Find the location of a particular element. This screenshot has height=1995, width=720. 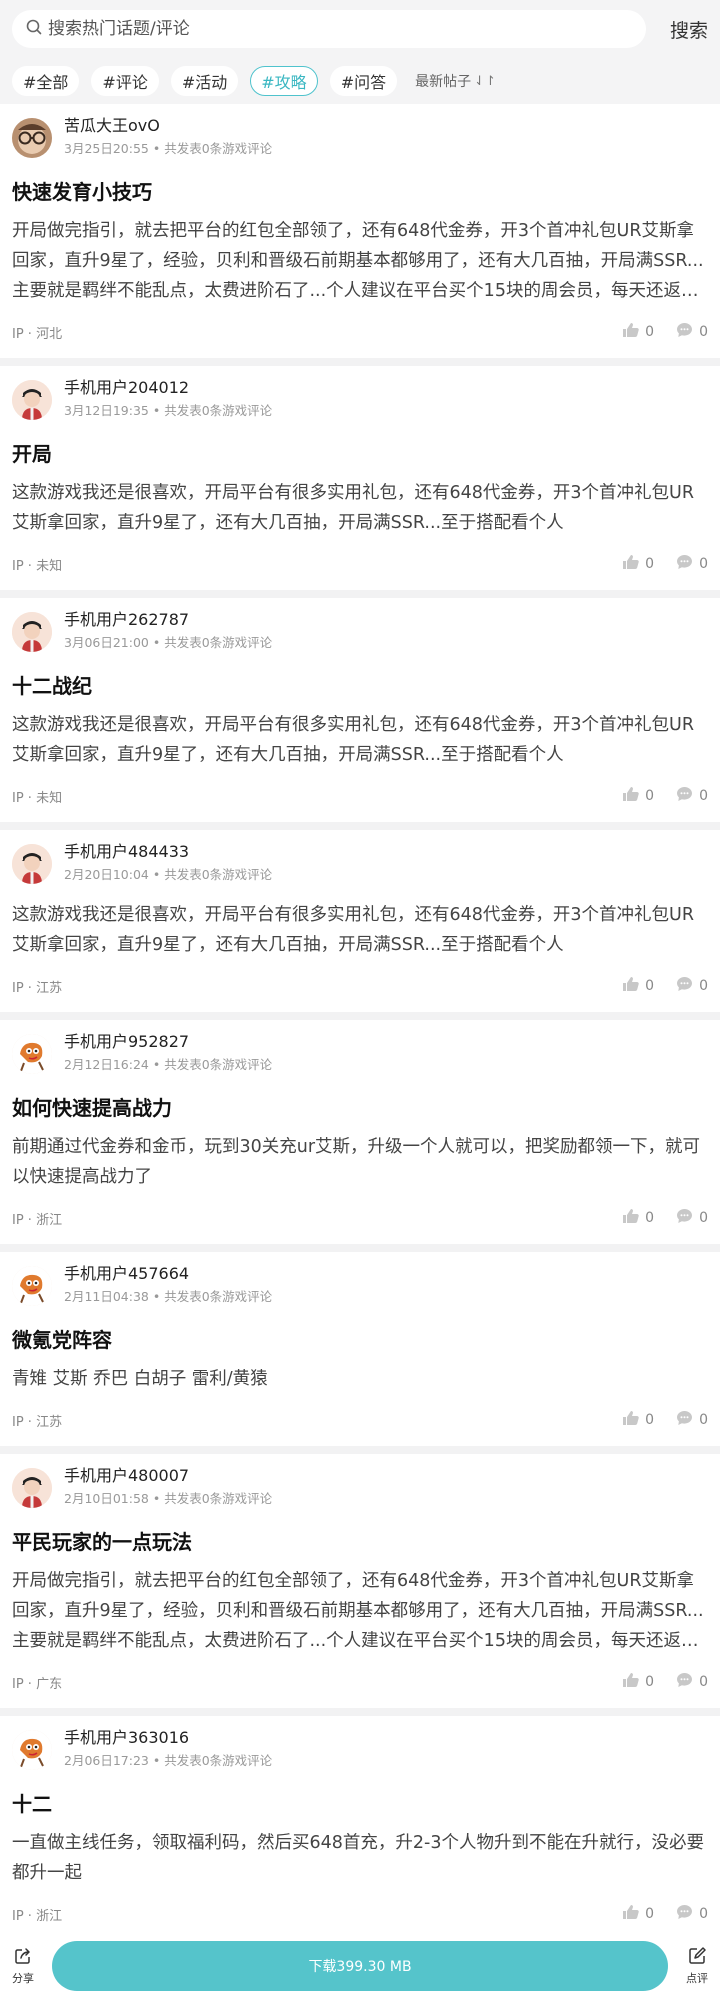

post-title: 平民玩家的一点玩法 is located at coordinates (360, 1542).